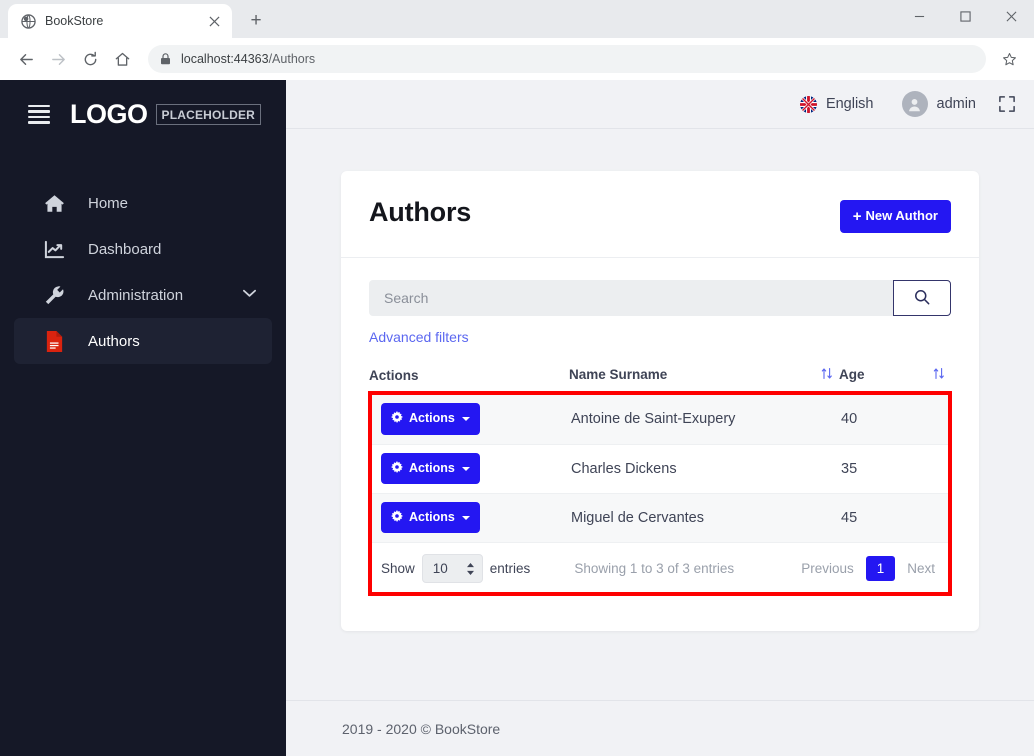  I want to click on minimize-icon, so click(919, 16).